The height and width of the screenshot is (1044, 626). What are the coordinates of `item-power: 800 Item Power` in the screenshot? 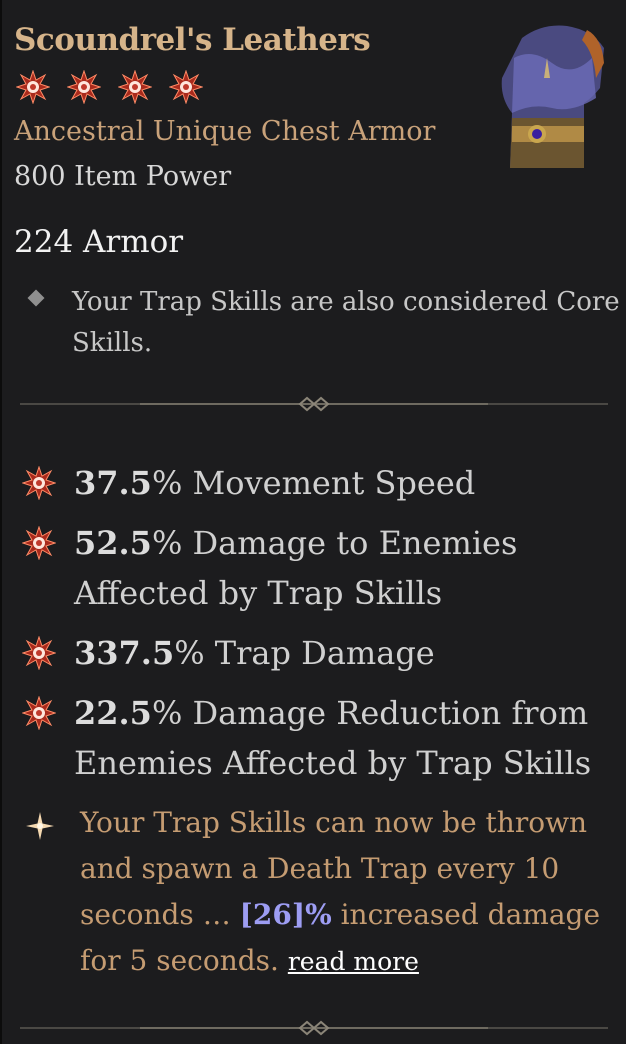 It's located at (123, 176).